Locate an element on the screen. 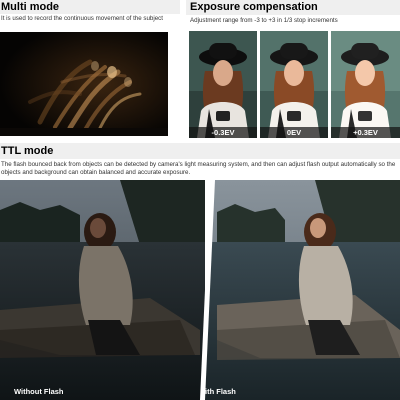 The width and height of the screenshot is (400, 400). ttl-title: TTL mode is located at coordinates (27, 151).